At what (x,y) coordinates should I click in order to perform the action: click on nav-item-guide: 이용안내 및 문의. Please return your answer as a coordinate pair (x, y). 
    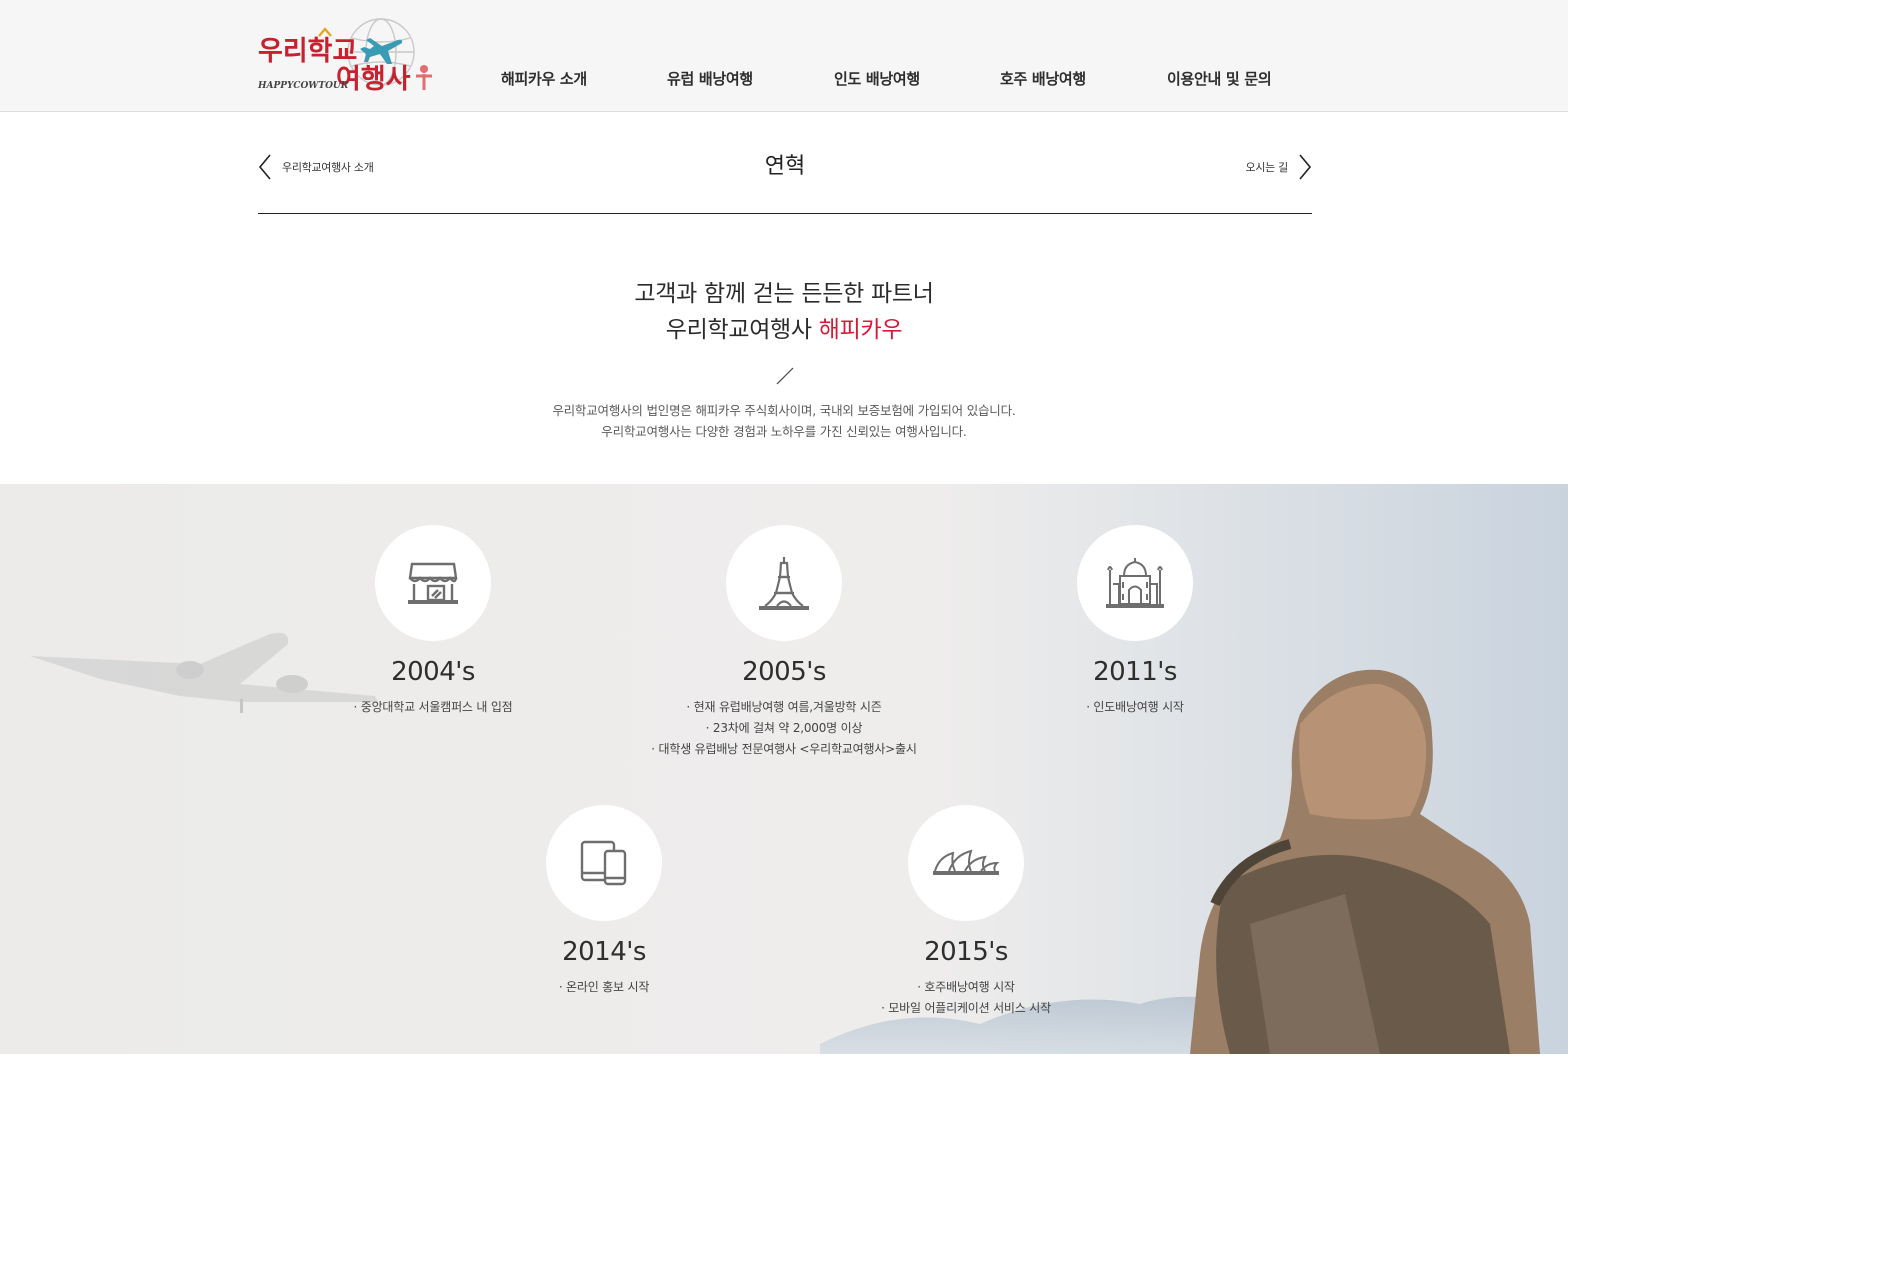
    Looking at the image, I should click on (1219, 78).